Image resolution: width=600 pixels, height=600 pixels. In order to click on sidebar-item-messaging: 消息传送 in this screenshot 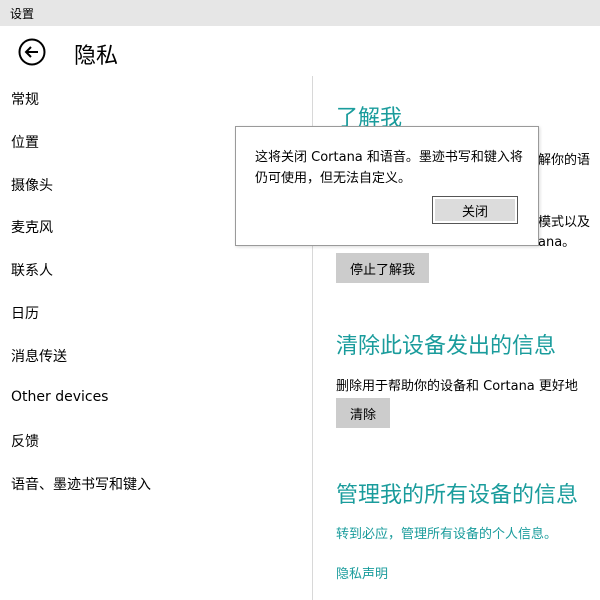, I will do `click(39, 356)`.